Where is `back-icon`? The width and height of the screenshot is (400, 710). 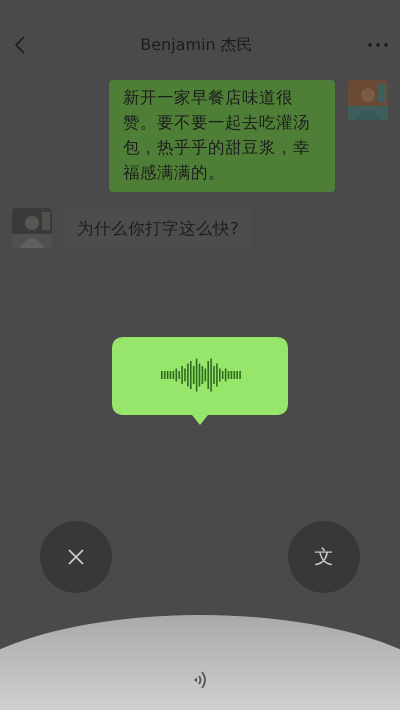 back-icon is located at coordinates (20, 45).